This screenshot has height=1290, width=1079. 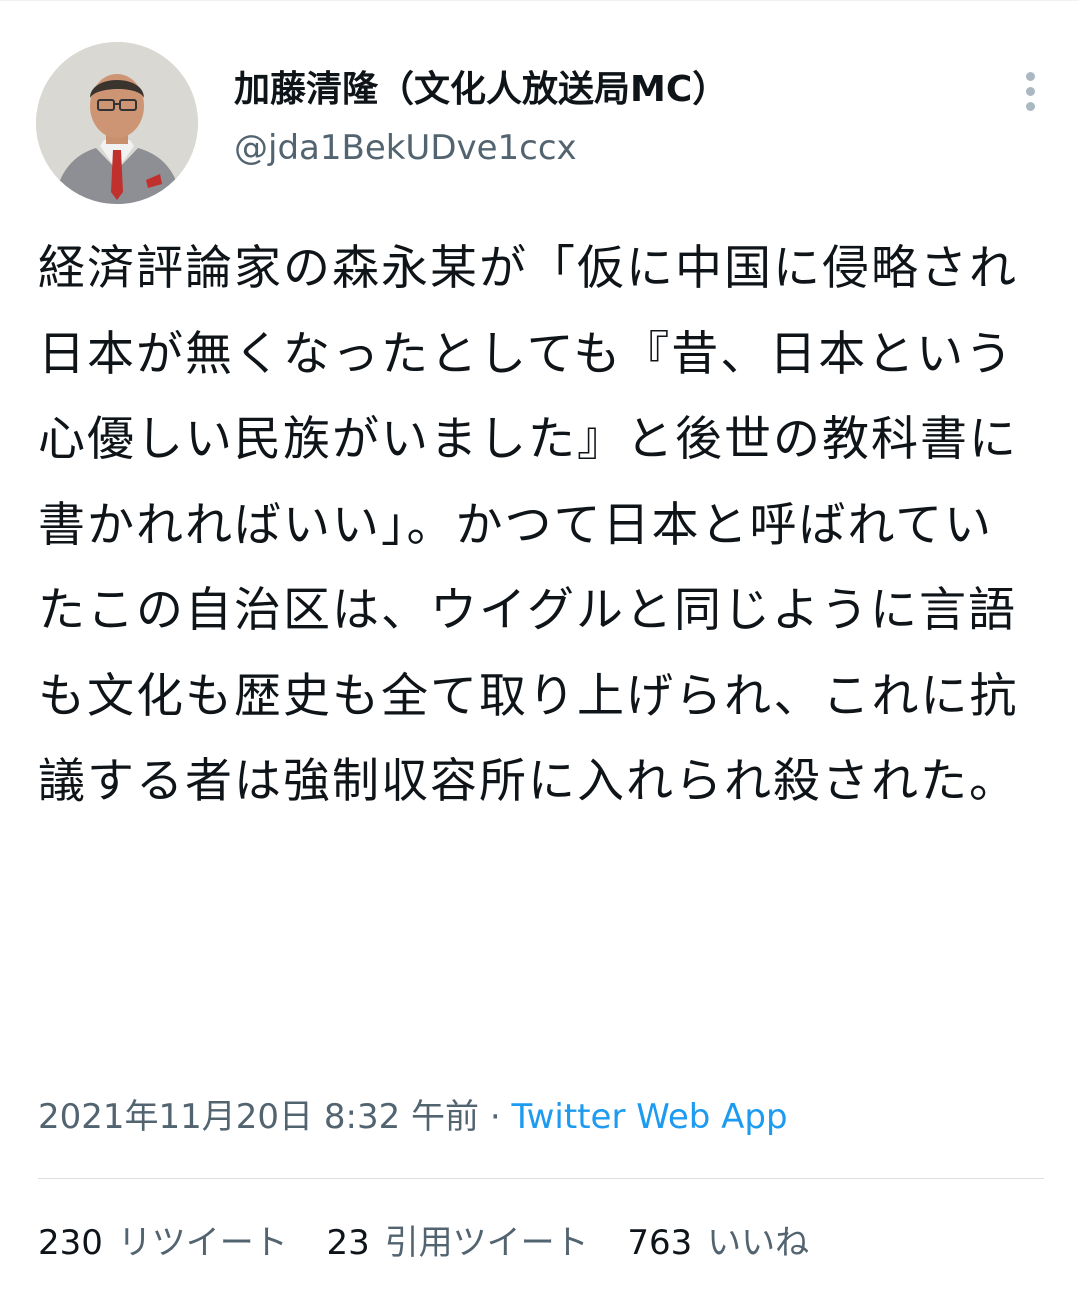 What do you see at coordinates (481, 90) in the screenshot?
I see `author-display-name: 加藤清隆（文化人放送局MC）` at bounding box center [481, 90].